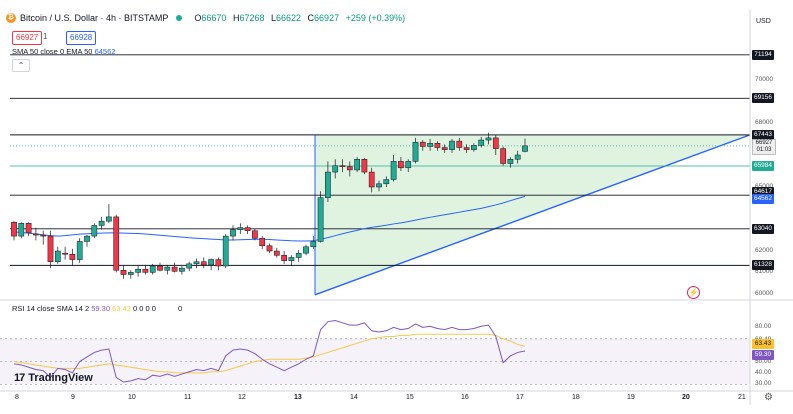 This screenshot has width=793, height=414. What do you see at coordinates (763, 228) in the screenshot?
I see `price-tag-t63040: 63040` at bounding box center [763, 228].